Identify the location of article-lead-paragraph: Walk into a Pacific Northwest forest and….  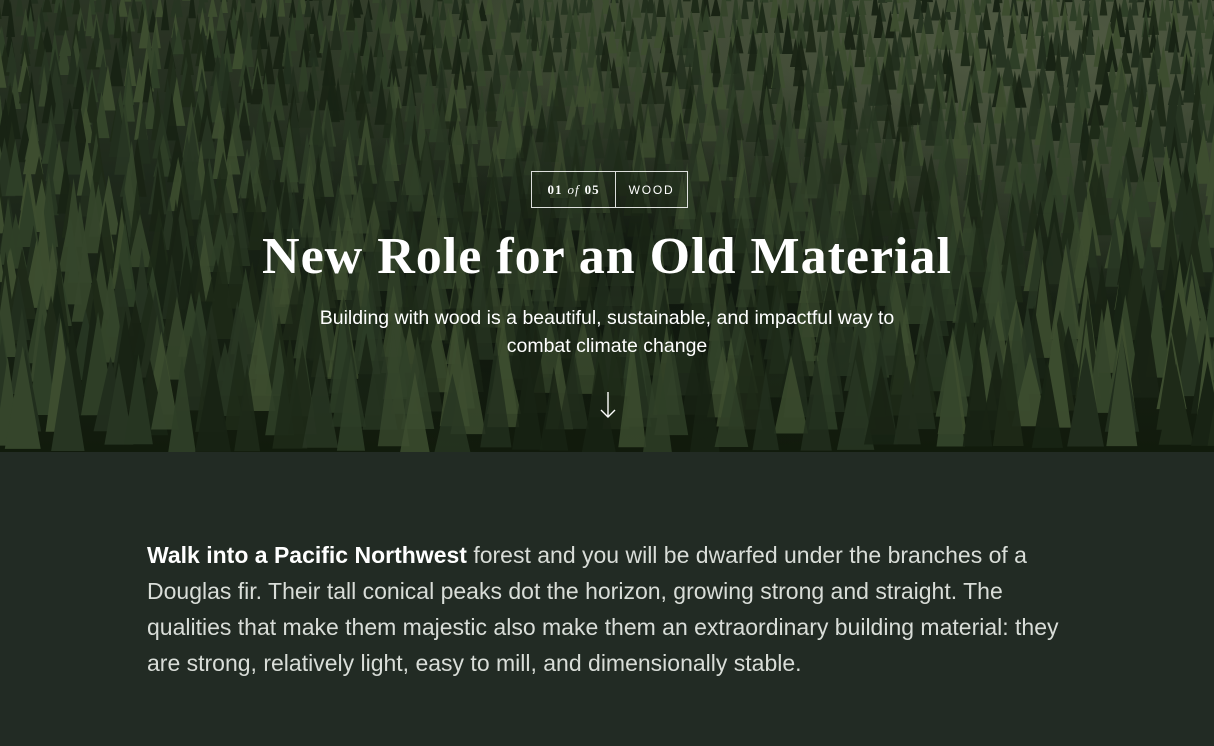
(612, 609).